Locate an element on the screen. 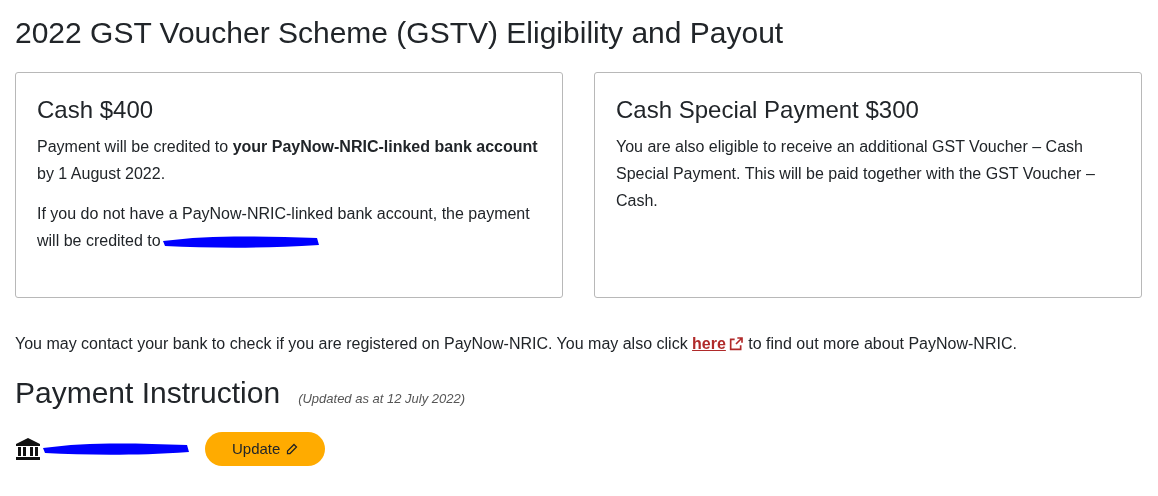  external-link-icon is located at coordinates (735, 344).